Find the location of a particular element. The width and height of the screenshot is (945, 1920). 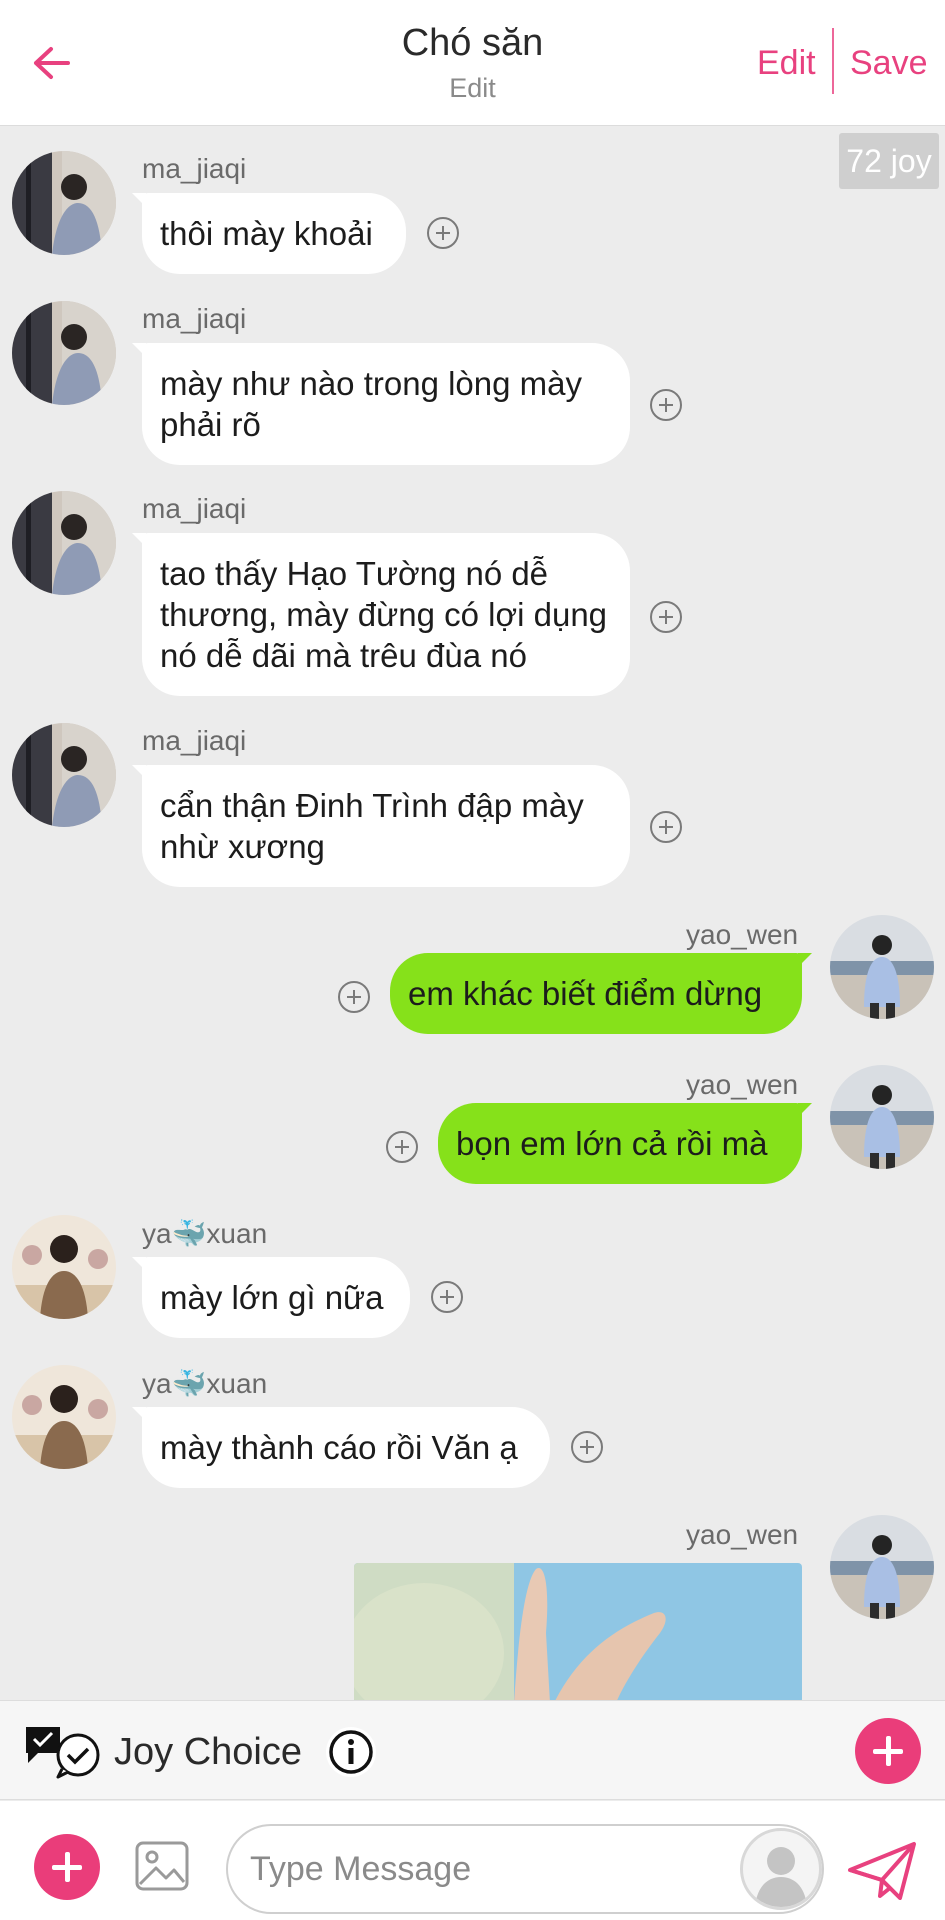

joy-counter-badge: 72 joy is located at coordinates (889, 161).